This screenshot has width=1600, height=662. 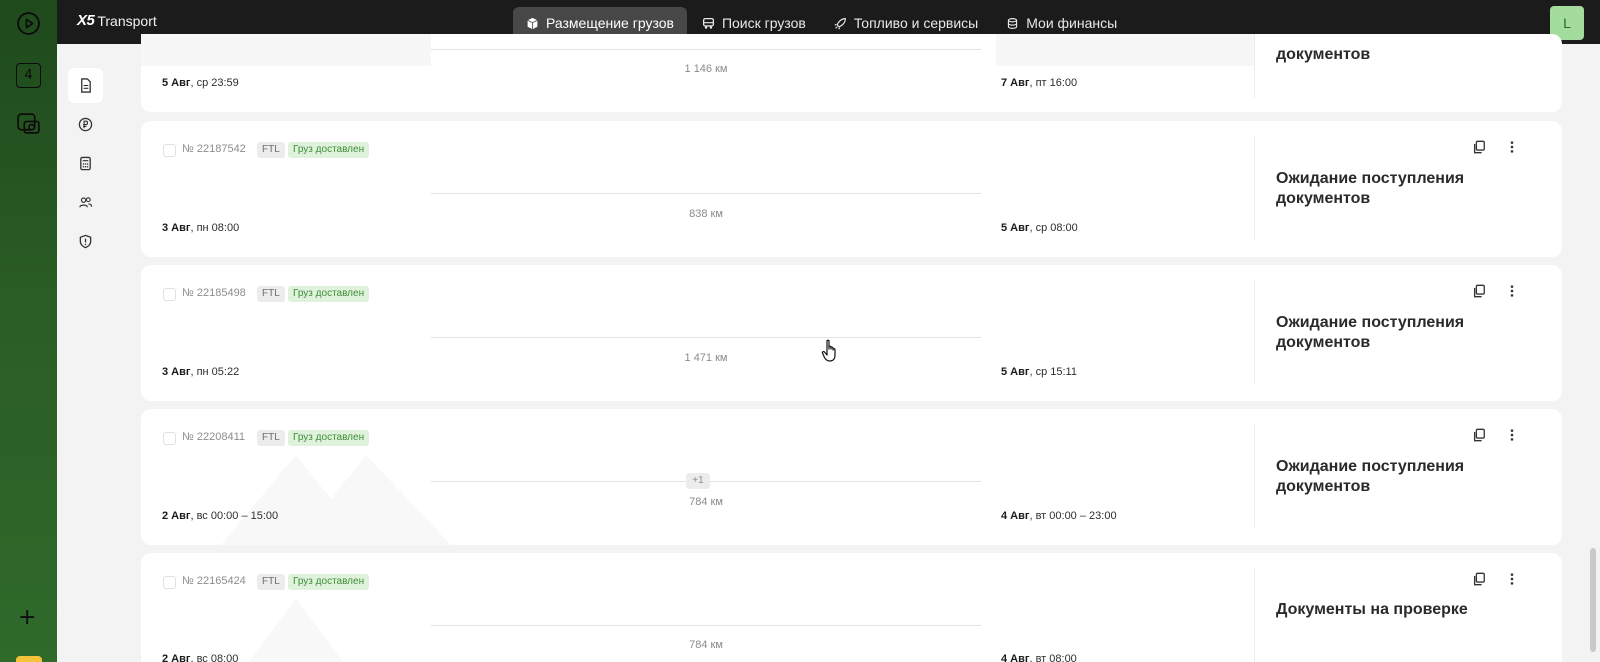 I want to click on camera-icon, so click(x=28, y=123).